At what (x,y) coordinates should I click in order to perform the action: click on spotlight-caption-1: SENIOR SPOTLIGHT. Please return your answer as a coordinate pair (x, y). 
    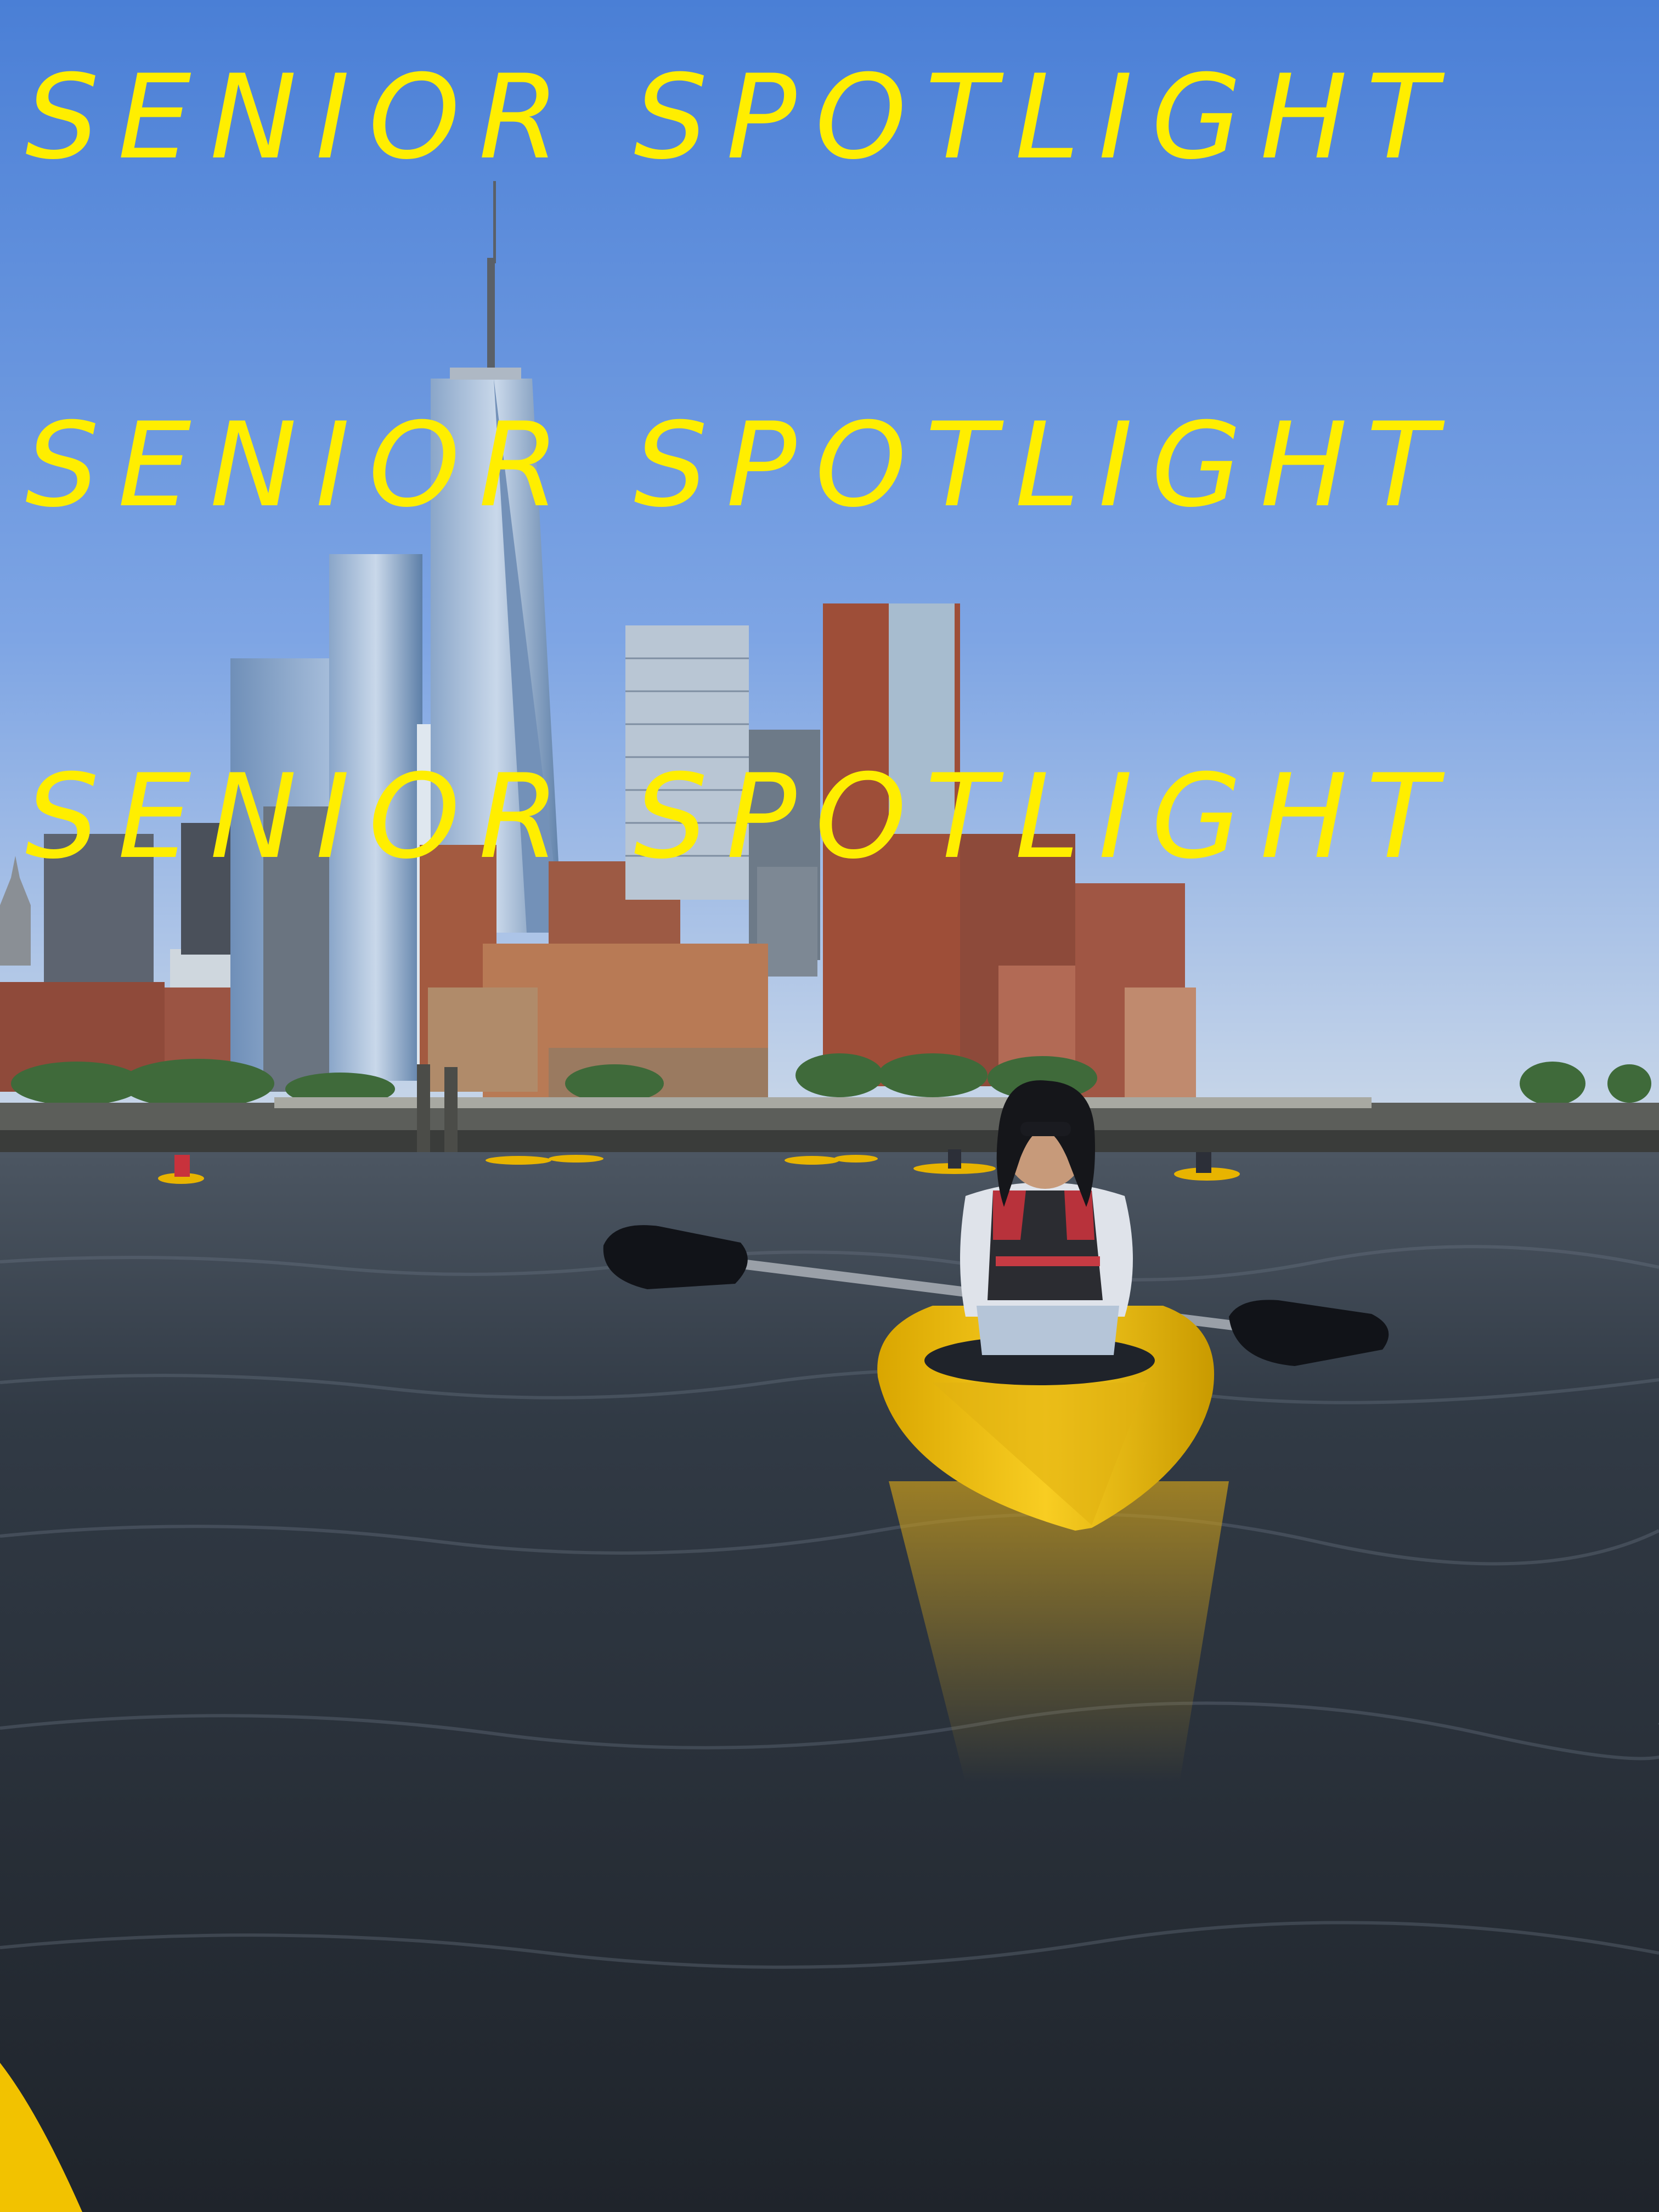
    Looking at the image, I should click on (740, 117).